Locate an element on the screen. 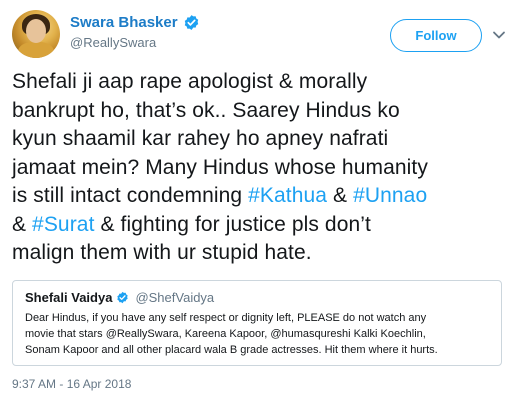  author-name-block: Swara Bhasker @ReallySwara is located at coordinates (135, 32).